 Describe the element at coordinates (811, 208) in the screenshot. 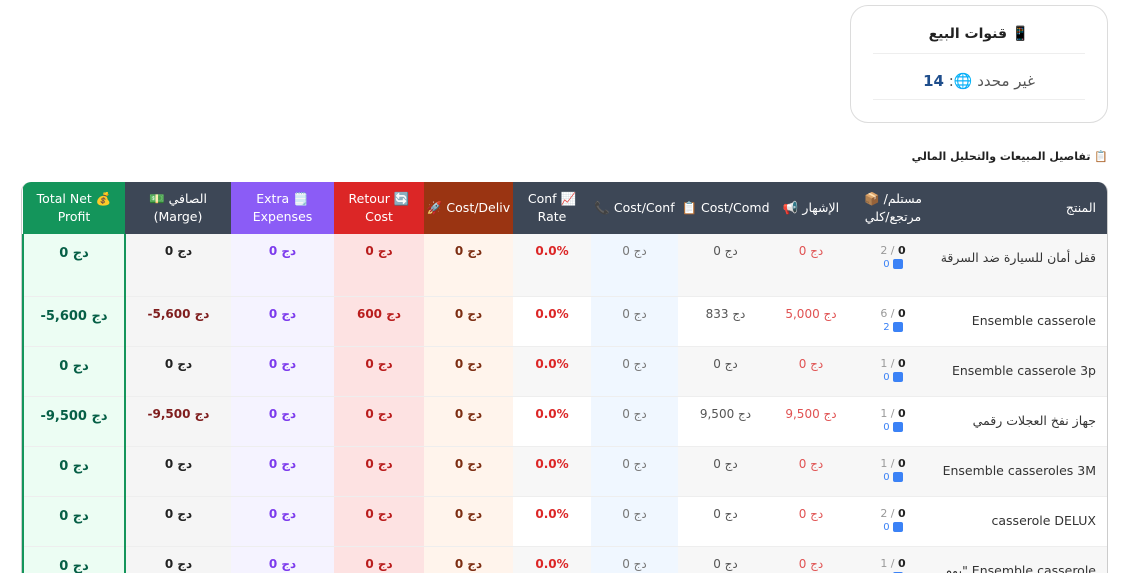

I see `header-ads: 📢 الإشهار` at that location.